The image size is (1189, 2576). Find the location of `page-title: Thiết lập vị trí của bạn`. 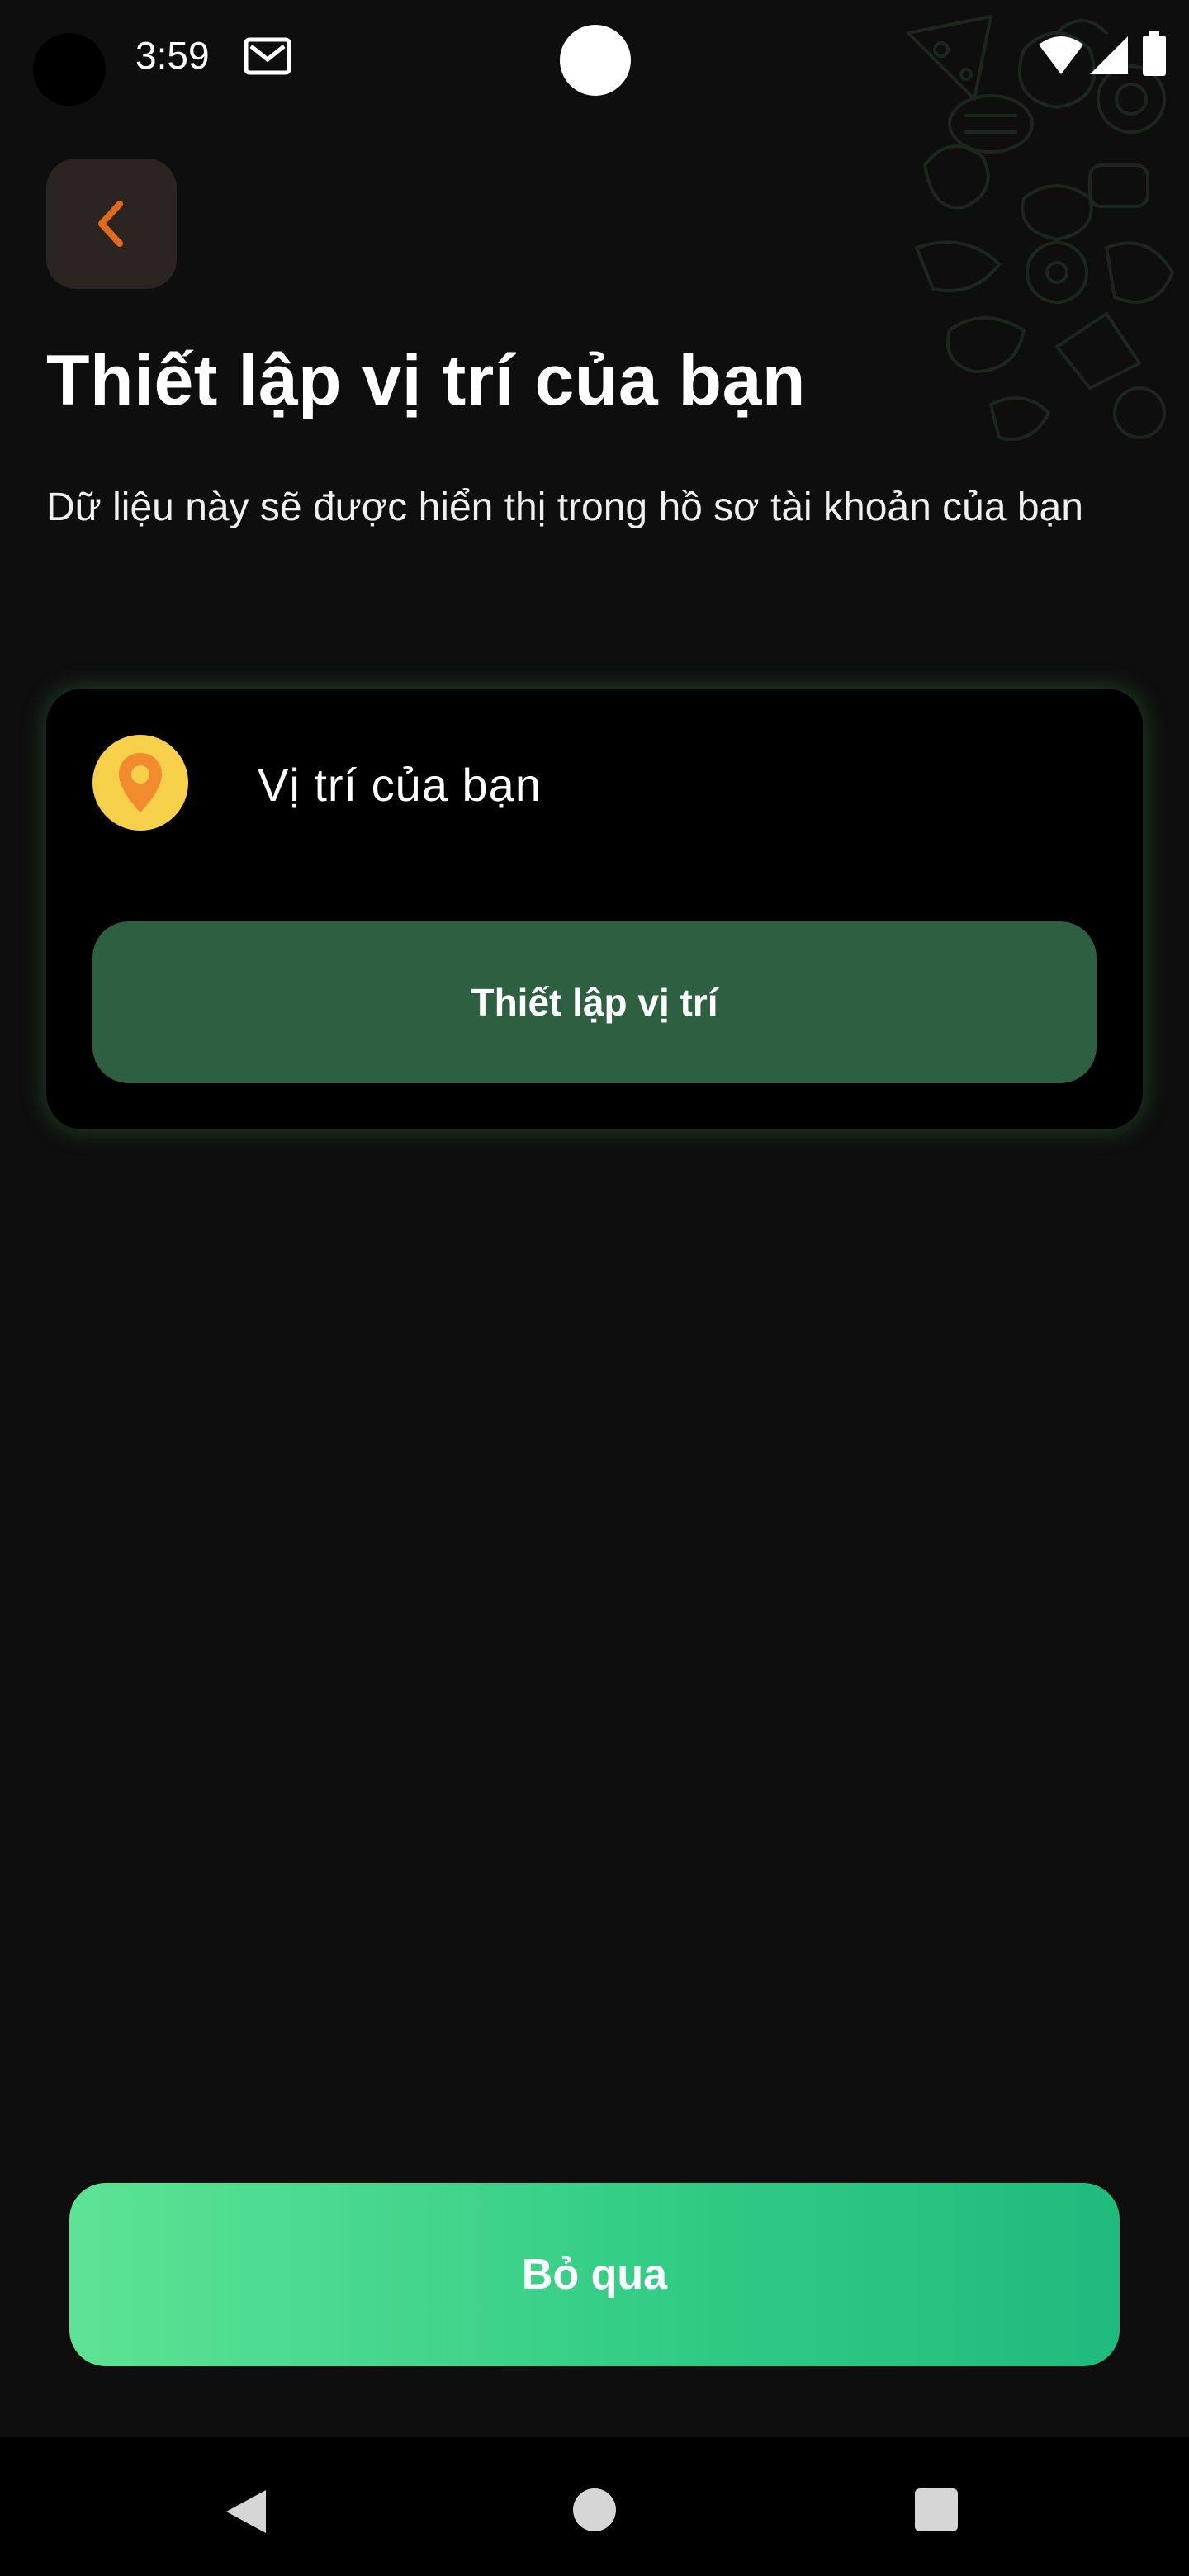

page-title: Thiết lập vị trí của bạn is located at coordinates (426, 380).